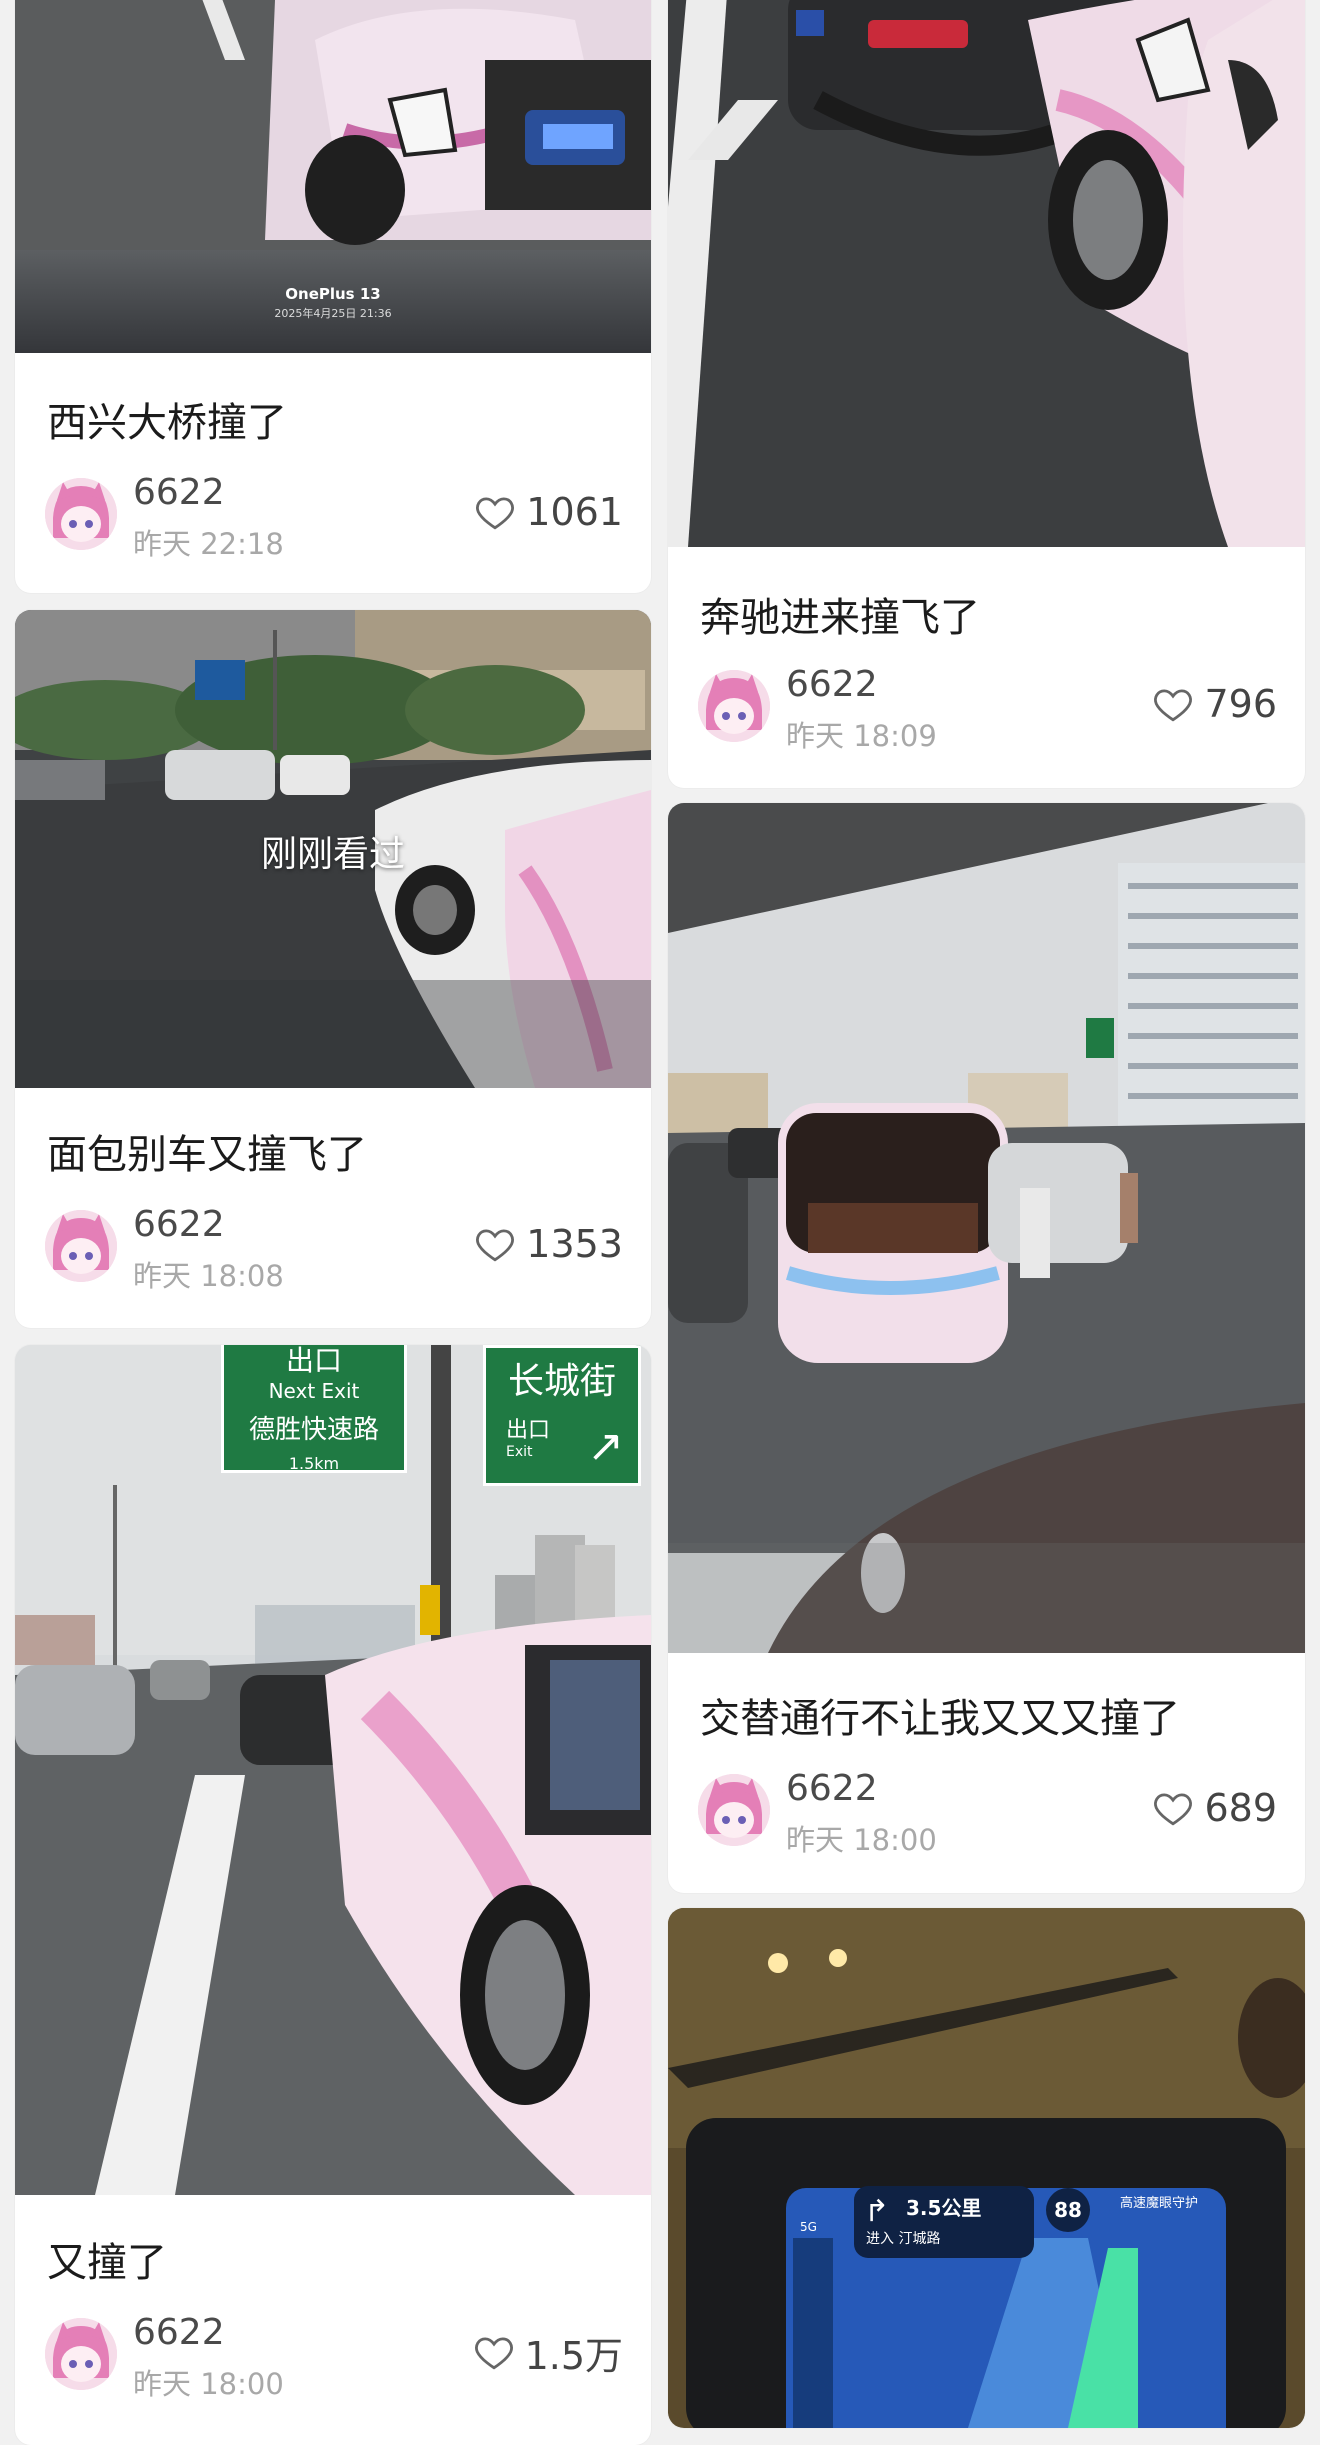 The width and height of the screenshot is (1320, 2445). I want to click on like-count: 1353, so click(574, 1244).